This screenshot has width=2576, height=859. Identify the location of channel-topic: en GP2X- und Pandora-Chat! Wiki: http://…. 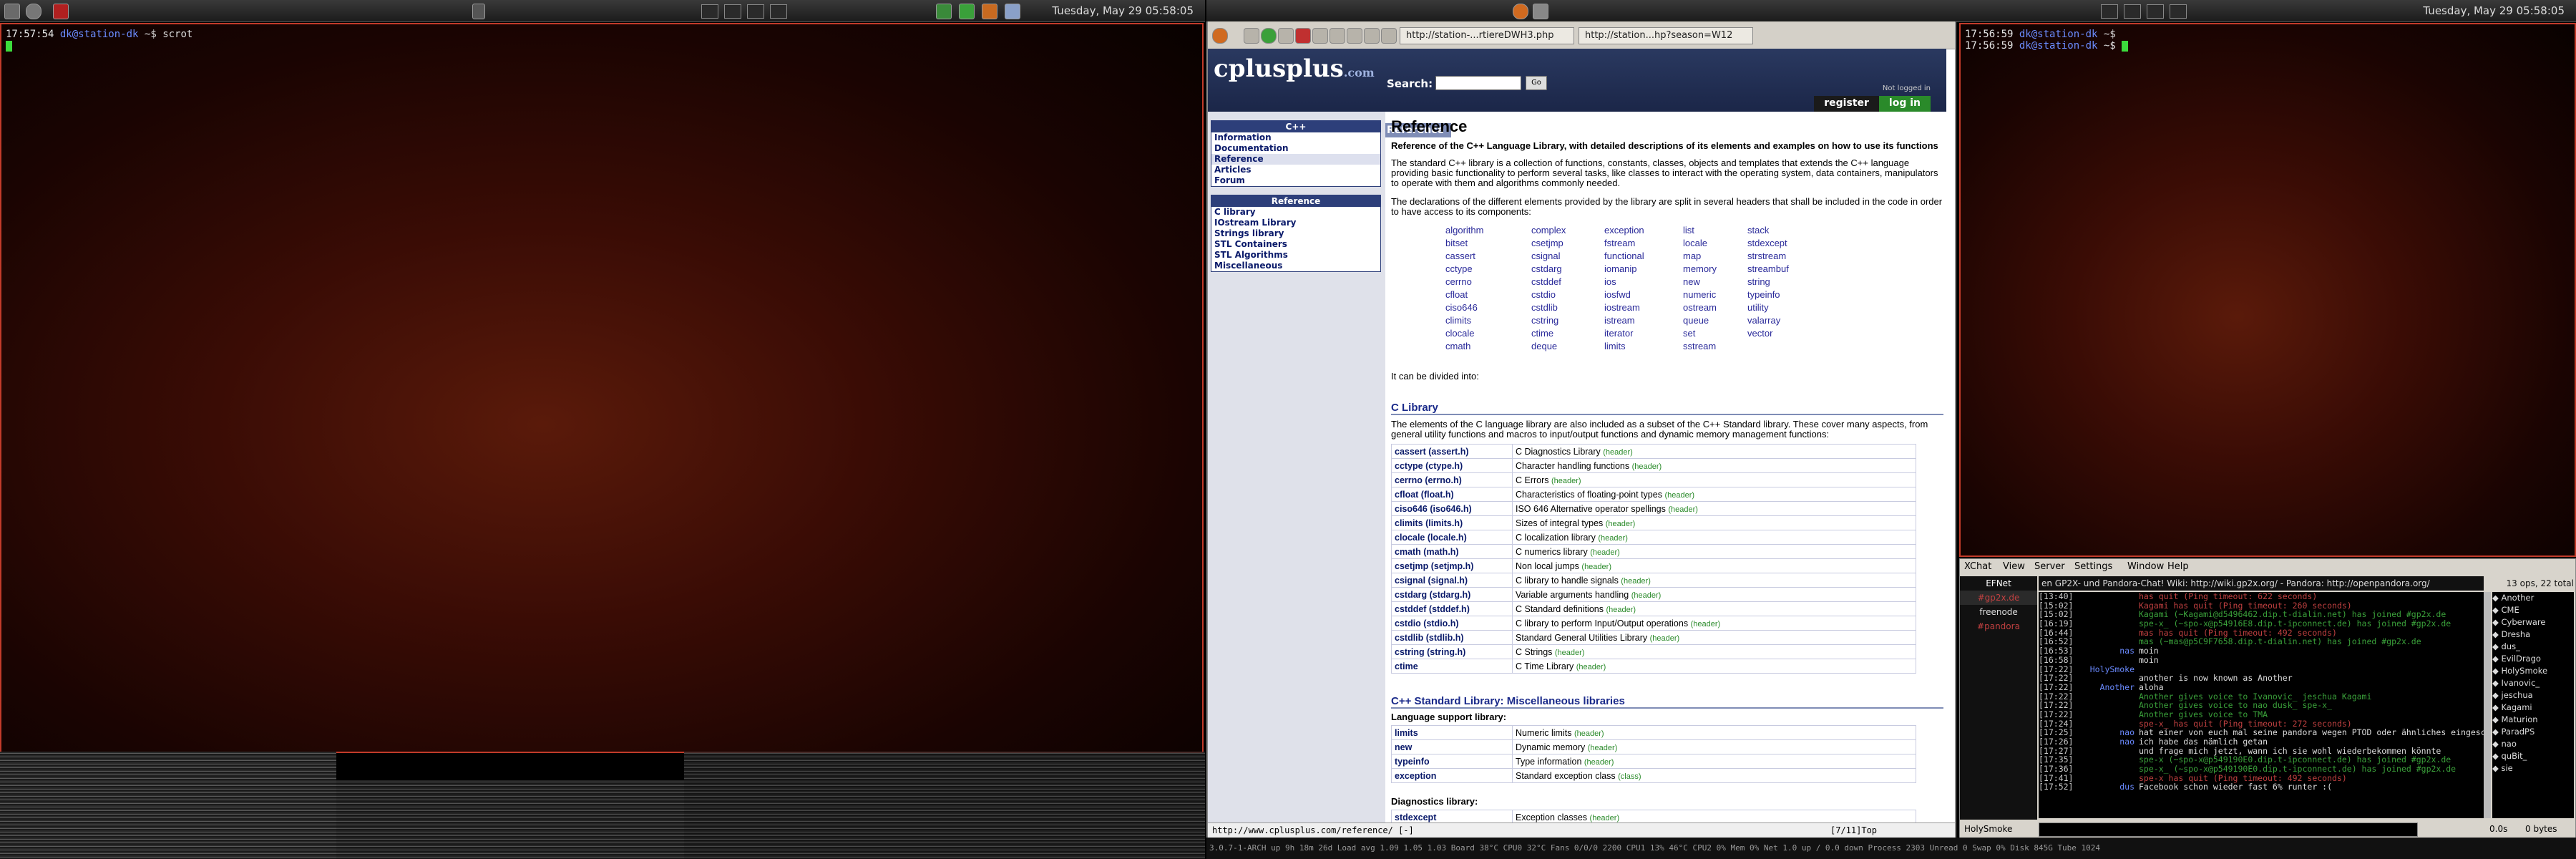
(2261, 583).